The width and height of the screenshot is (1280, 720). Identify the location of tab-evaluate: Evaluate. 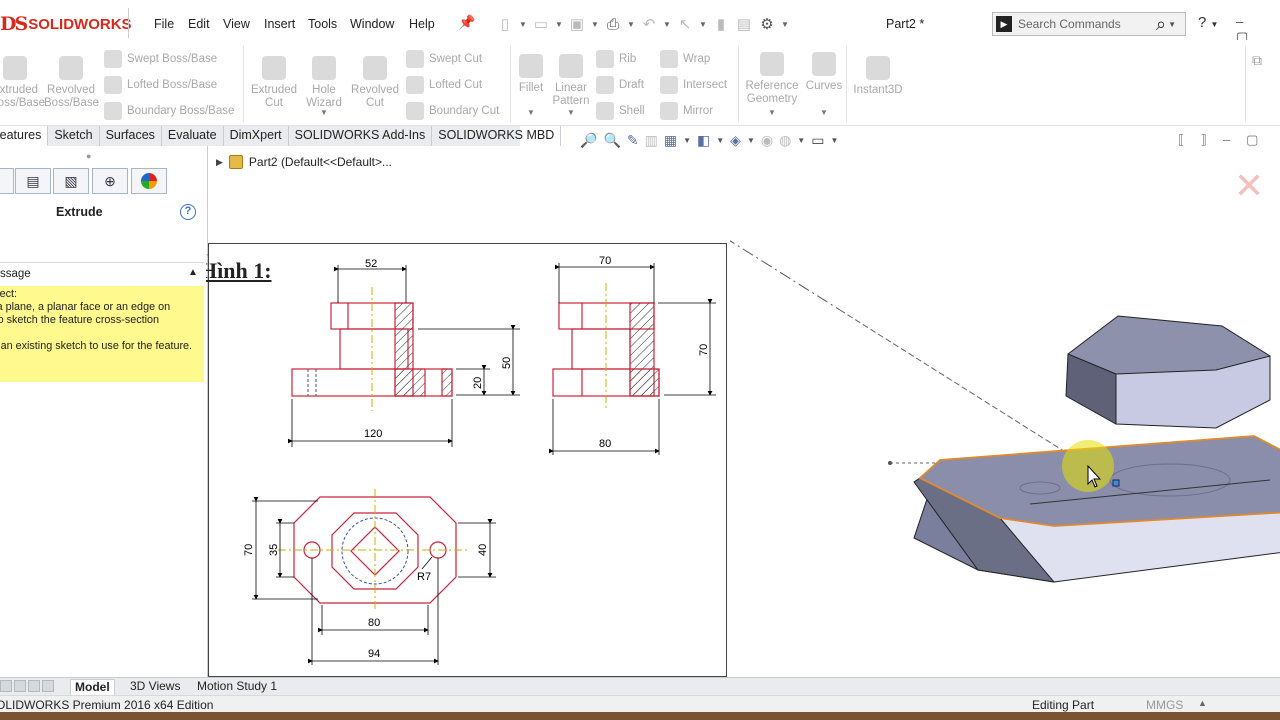
(193, 136).